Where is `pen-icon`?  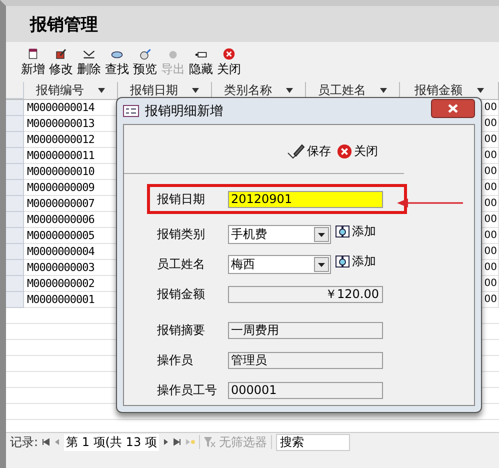 pen-icon is located at coordinates (296, 151).